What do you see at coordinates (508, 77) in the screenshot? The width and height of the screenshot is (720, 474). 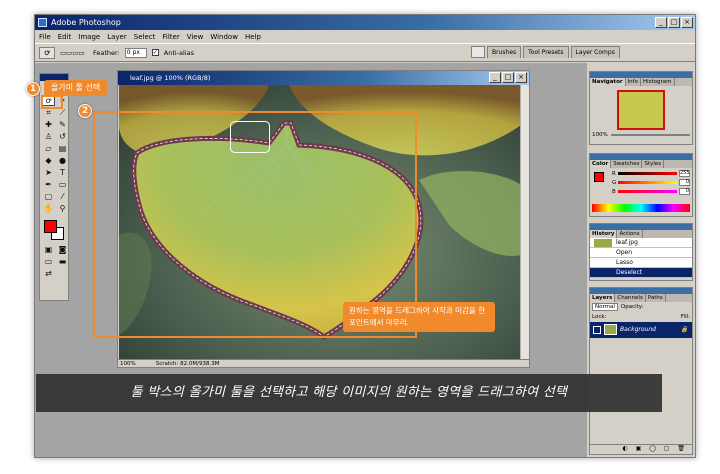 I see `doc-maximize-button: □` at bounding box center [508, 77].